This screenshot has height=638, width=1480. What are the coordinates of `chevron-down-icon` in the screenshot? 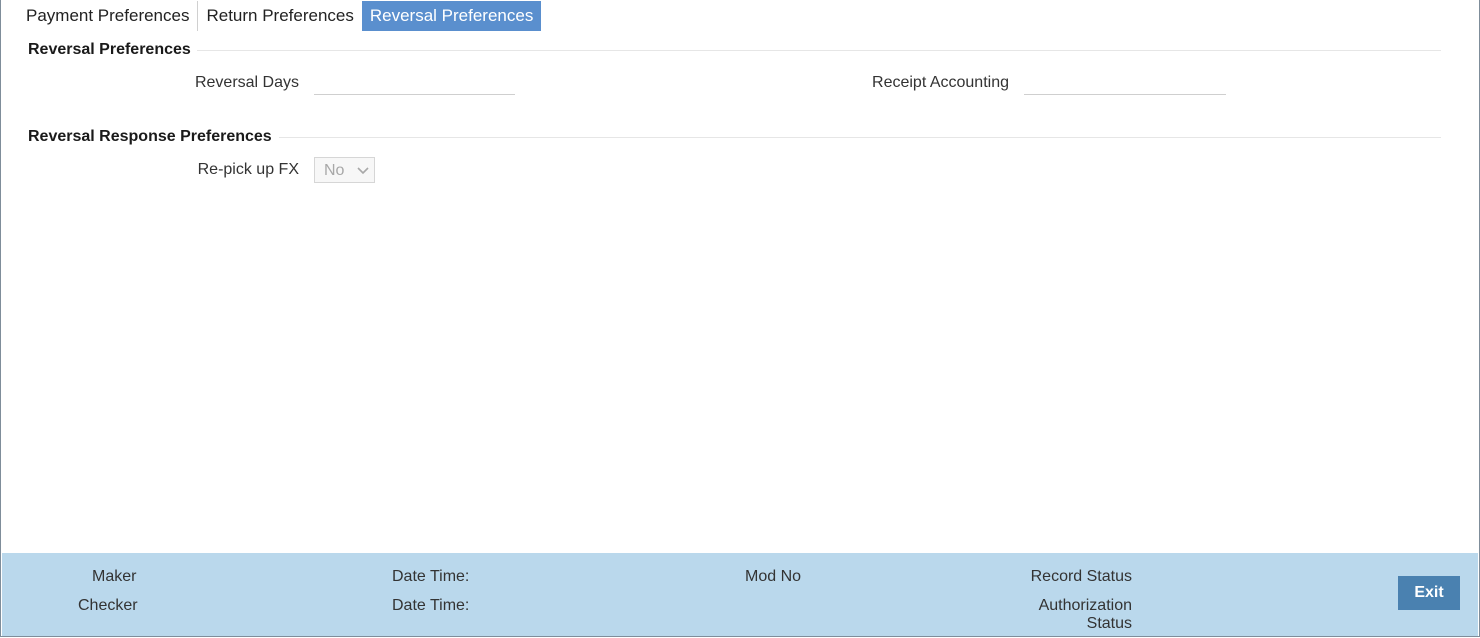 It's located at (363, 171).